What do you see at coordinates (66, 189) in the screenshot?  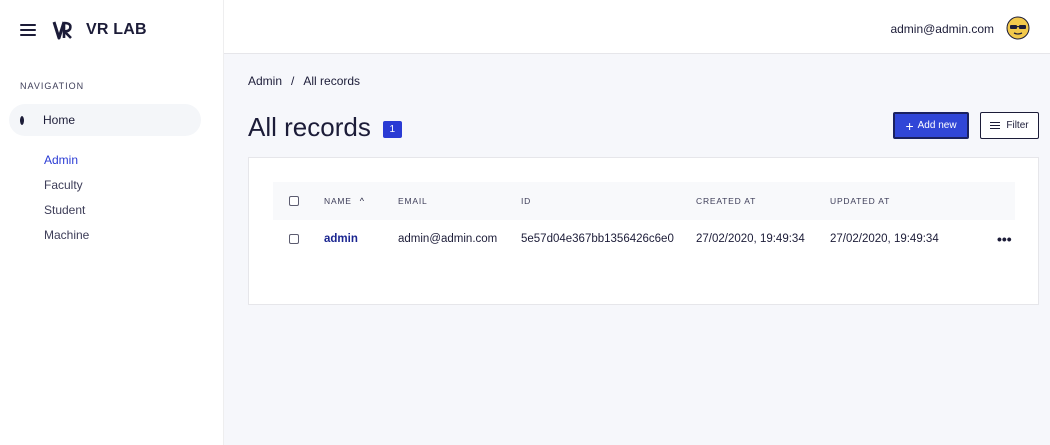 I see `sidebar-item-faculty: Faculty` at bounding box center [66, 189].